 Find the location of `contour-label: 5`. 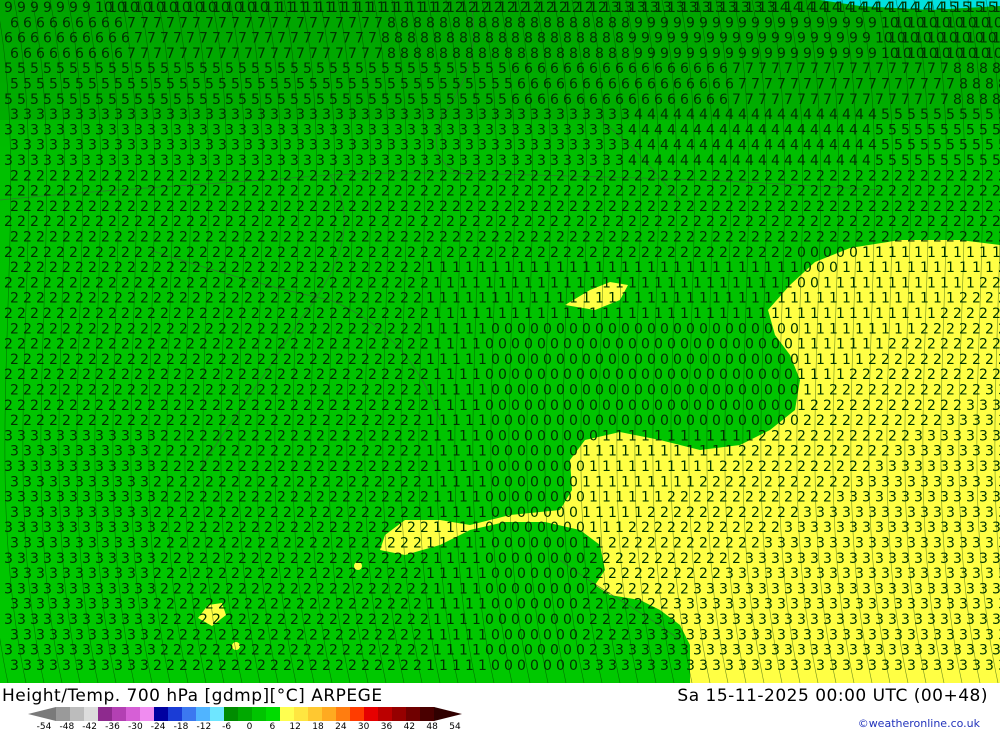

contour-label: 5 is located at coordinates (346, 69).